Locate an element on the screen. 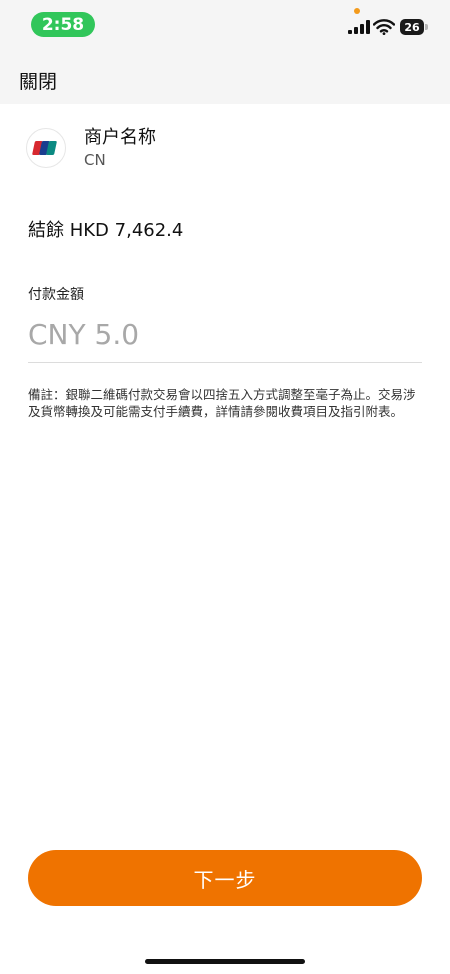 This screenshot has height=974, width=450. account-balance: 結餘 HKD 7,462.4 is located at coordinates (106, 230).